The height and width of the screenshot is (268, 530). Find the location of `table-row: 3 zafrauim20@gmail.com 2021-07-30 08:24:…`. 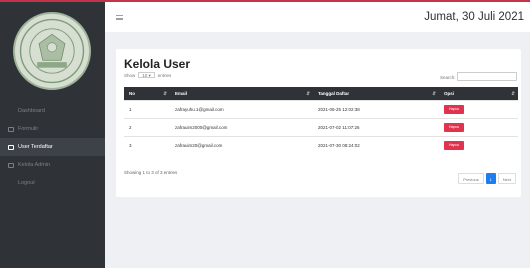

table-row: 3 zafrauim20@gmail.com 2021-07-30 08:24:… is located at coordinates (321, 144).